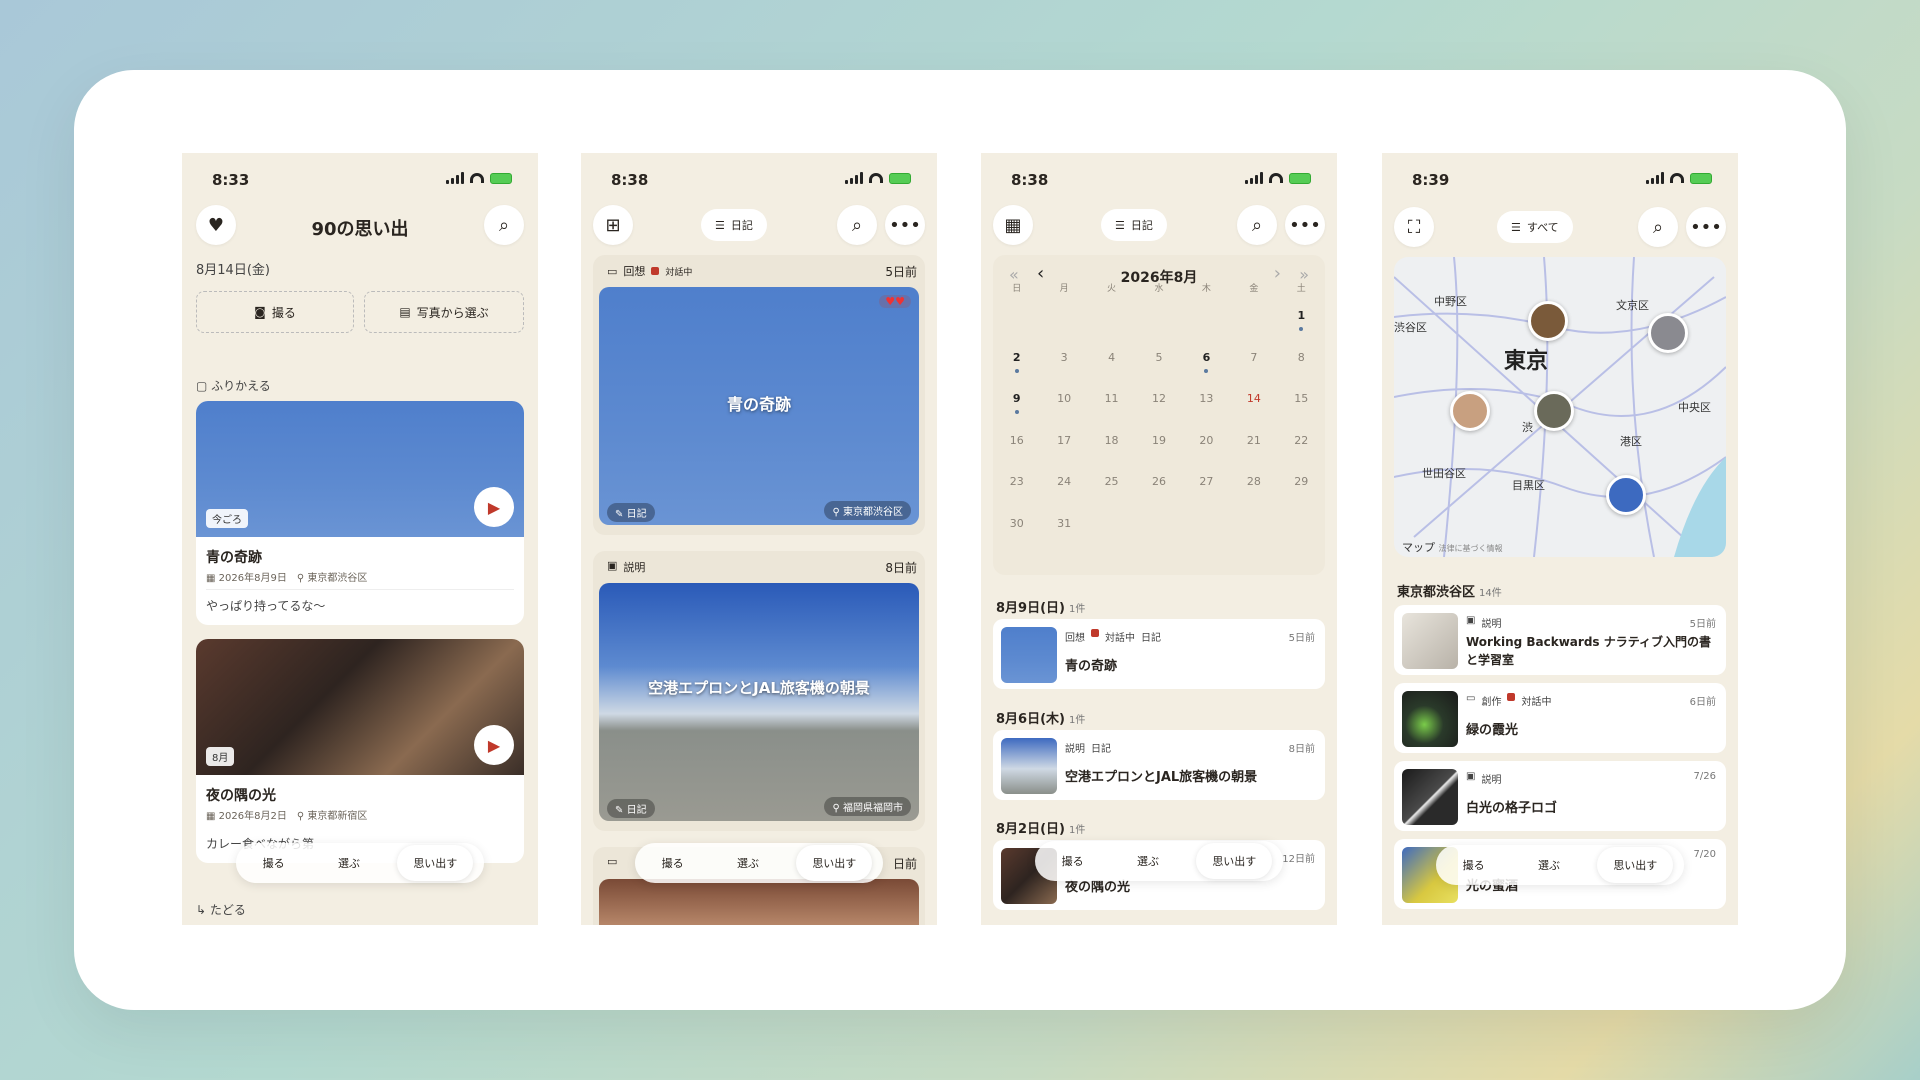 The height and width of the screenshot is (1080, 1920). Describe the element at coordinates (1075, 749) in the screenshot. I see `tag: 説明` at that location.